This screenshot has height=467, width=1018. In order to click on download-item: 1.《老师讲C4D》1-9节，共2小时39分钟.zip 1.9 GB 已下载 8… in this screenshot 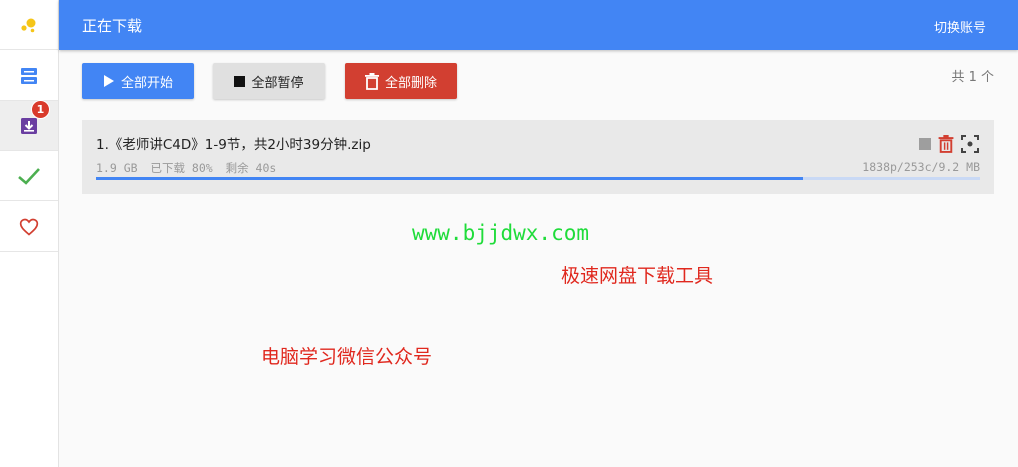, I will do `click(538, 157)`.